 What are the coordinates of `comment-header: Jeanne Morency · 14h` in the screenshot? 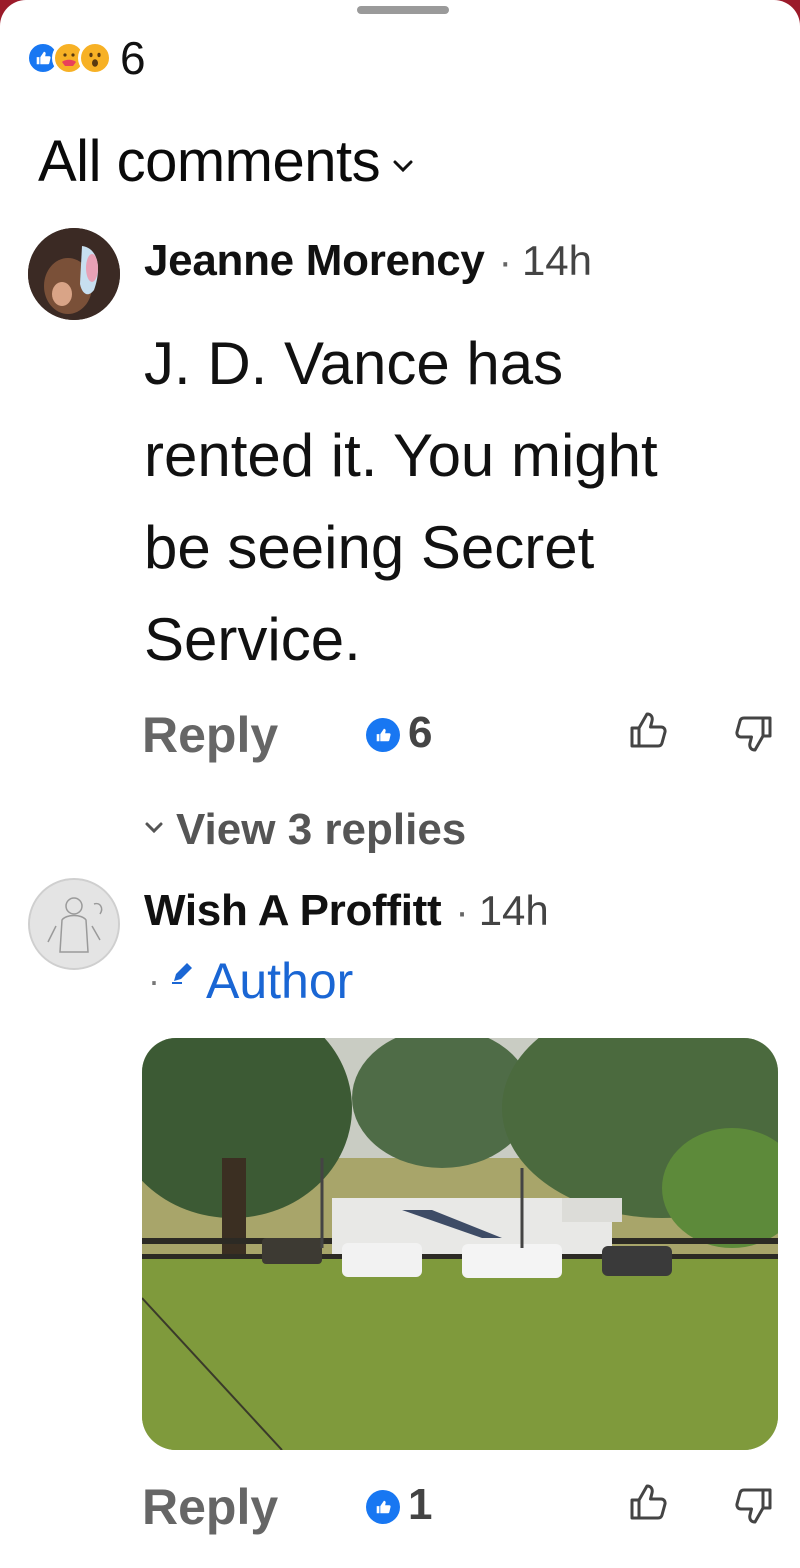 It's located at (368, 261).